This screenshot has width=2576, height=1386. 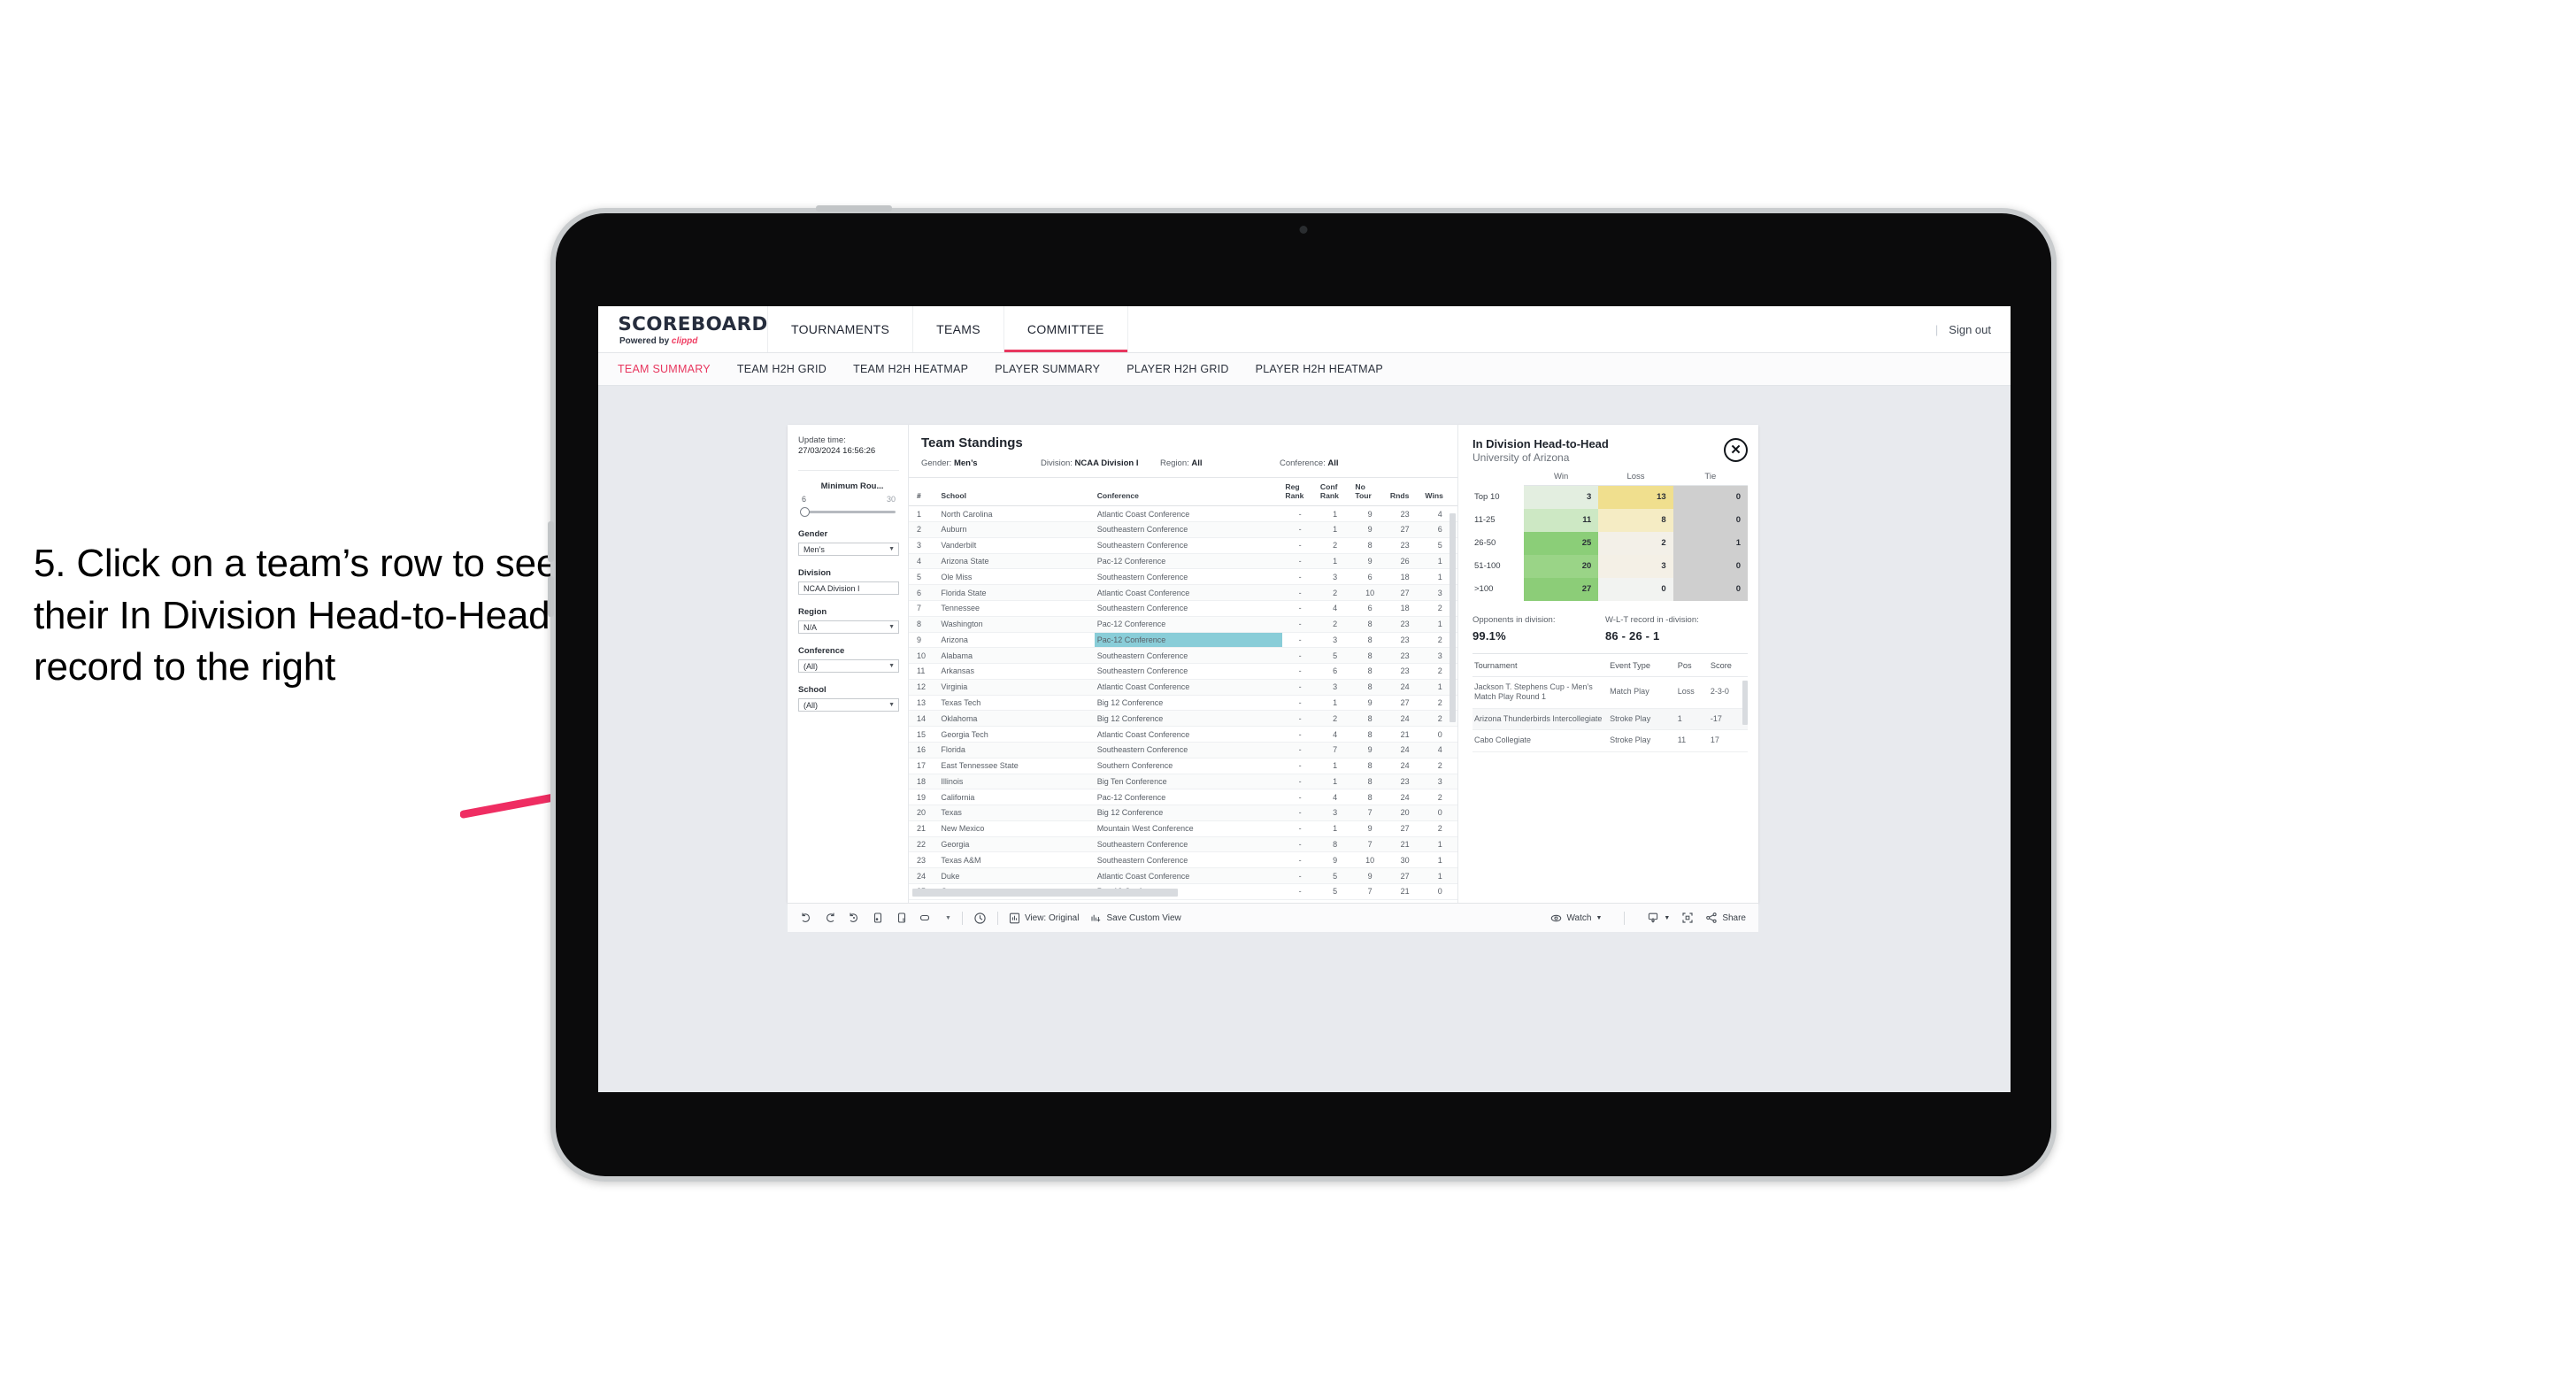 What do you see at coordinates (1188, 641) in the screenshot?
I see `cell-conference: Pac-12 Conference` at bounding box center [1188, 641].